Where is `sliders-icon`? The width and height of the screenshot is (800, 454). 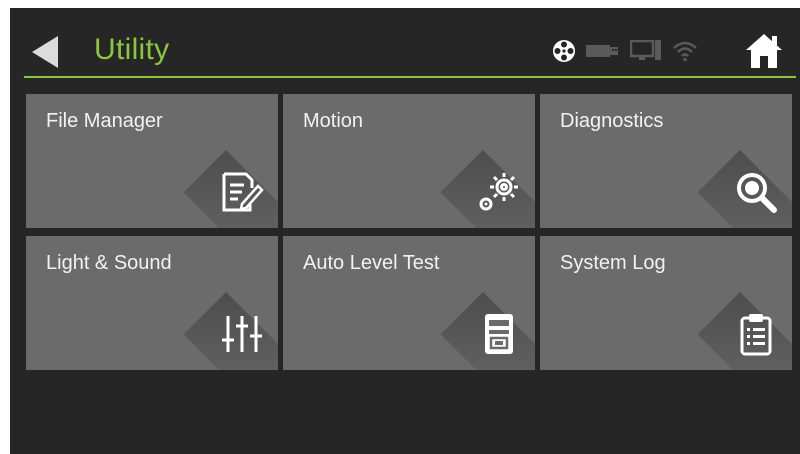
sliders-icon is located at coordinates (242, 334).